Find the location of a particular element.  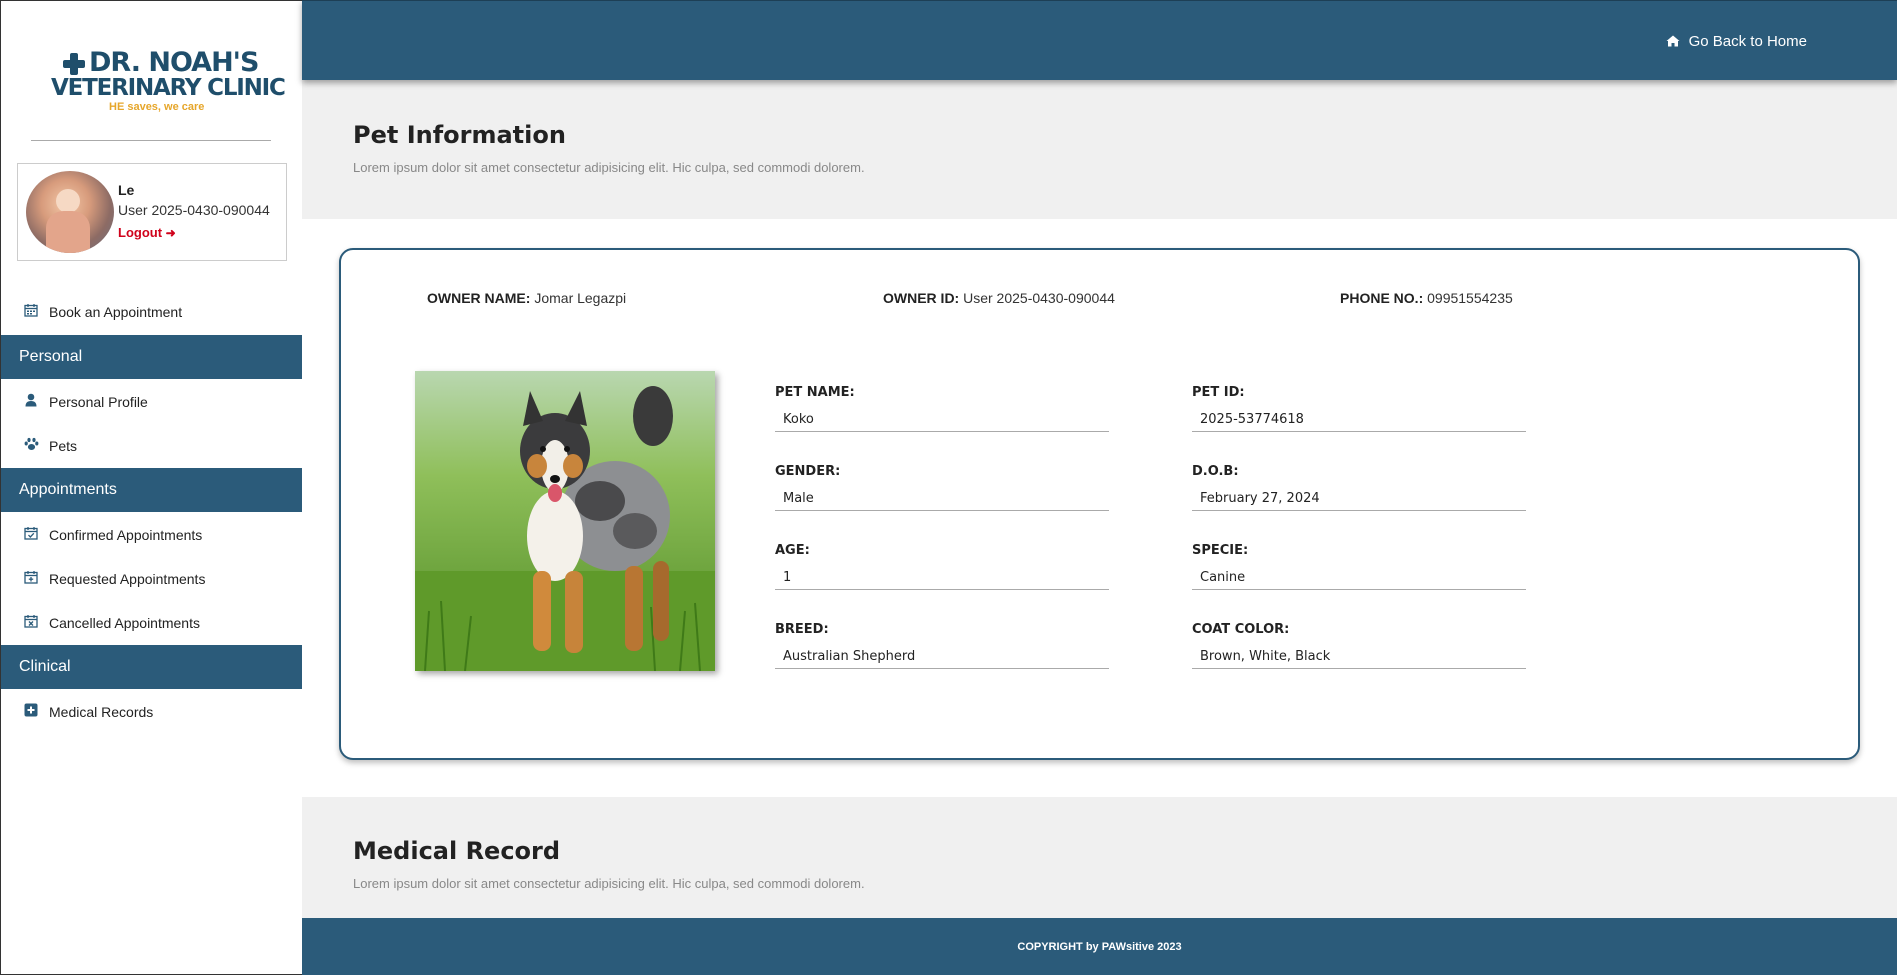

gender-value: Male is located at coordinates (942, 500).